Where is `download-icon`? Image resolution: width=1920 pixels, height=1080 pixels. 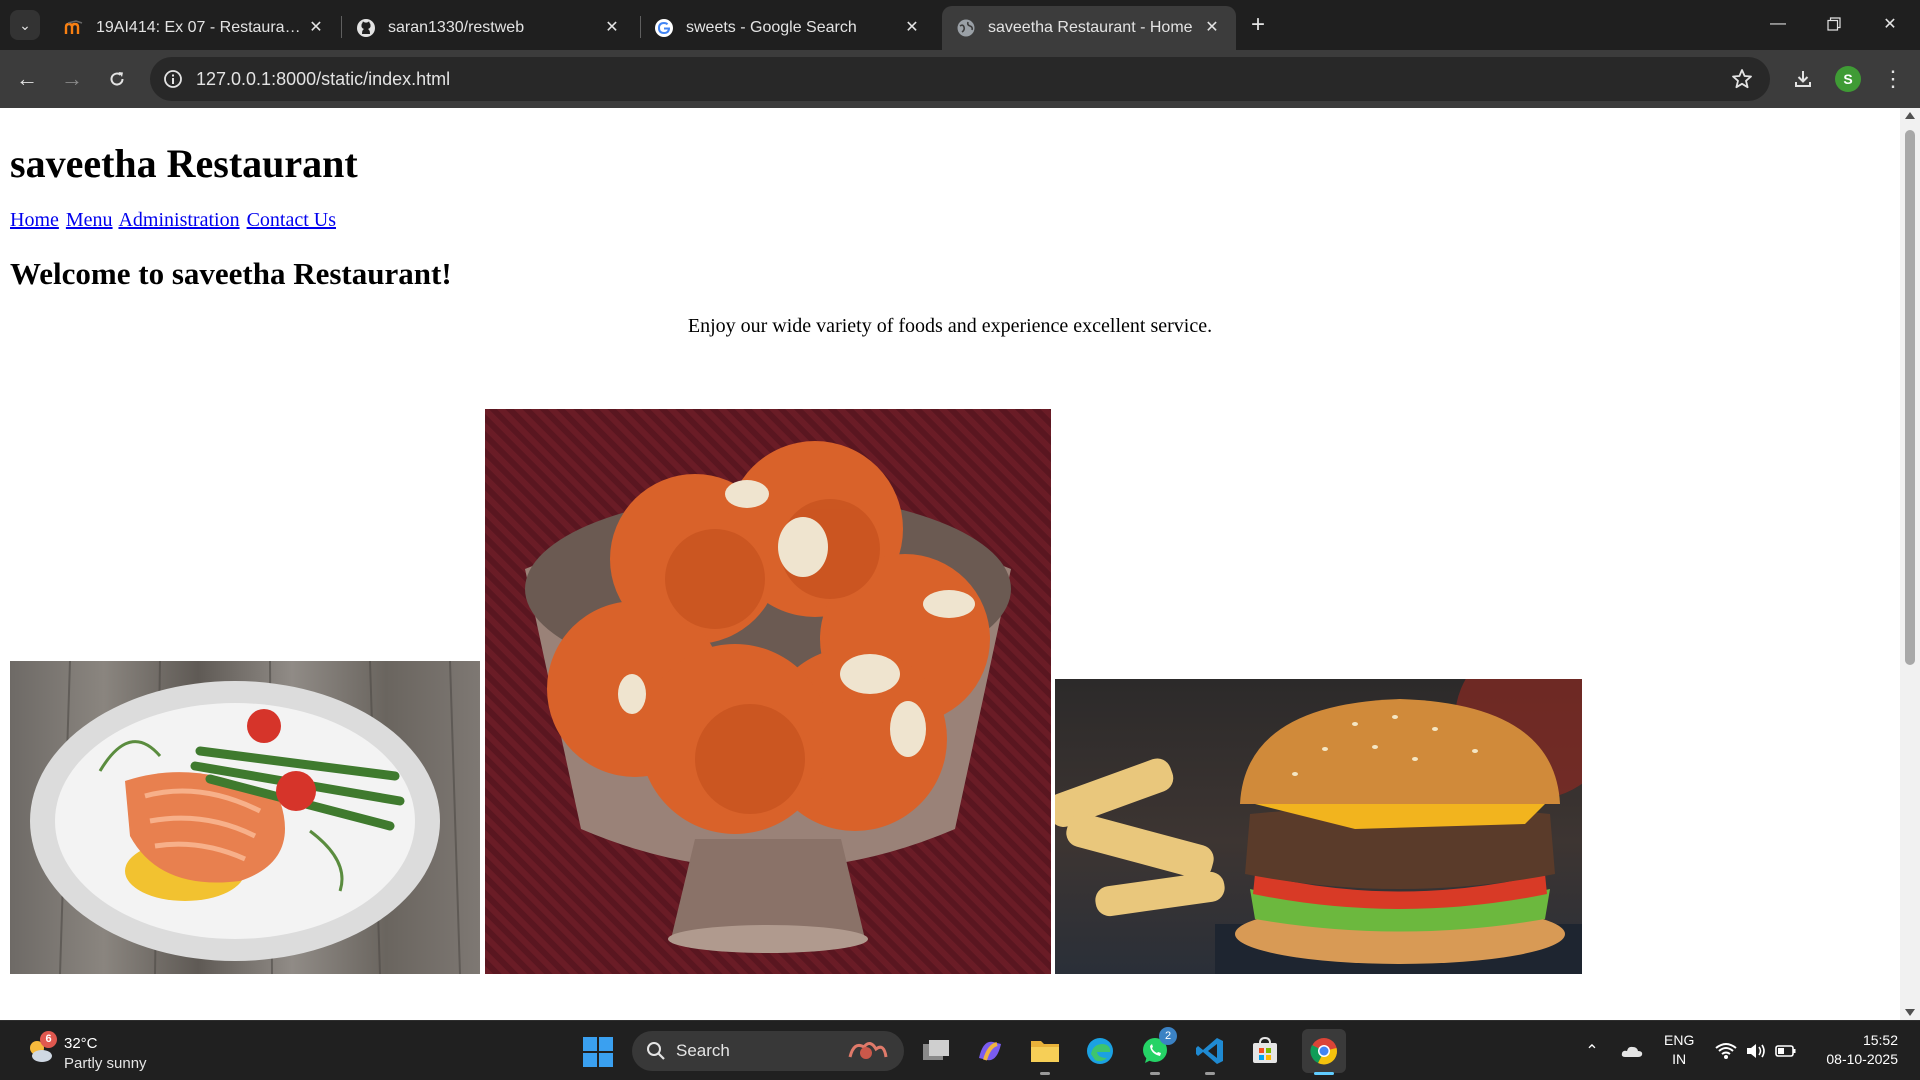
download-icon is located at coordinates (1803, 79).